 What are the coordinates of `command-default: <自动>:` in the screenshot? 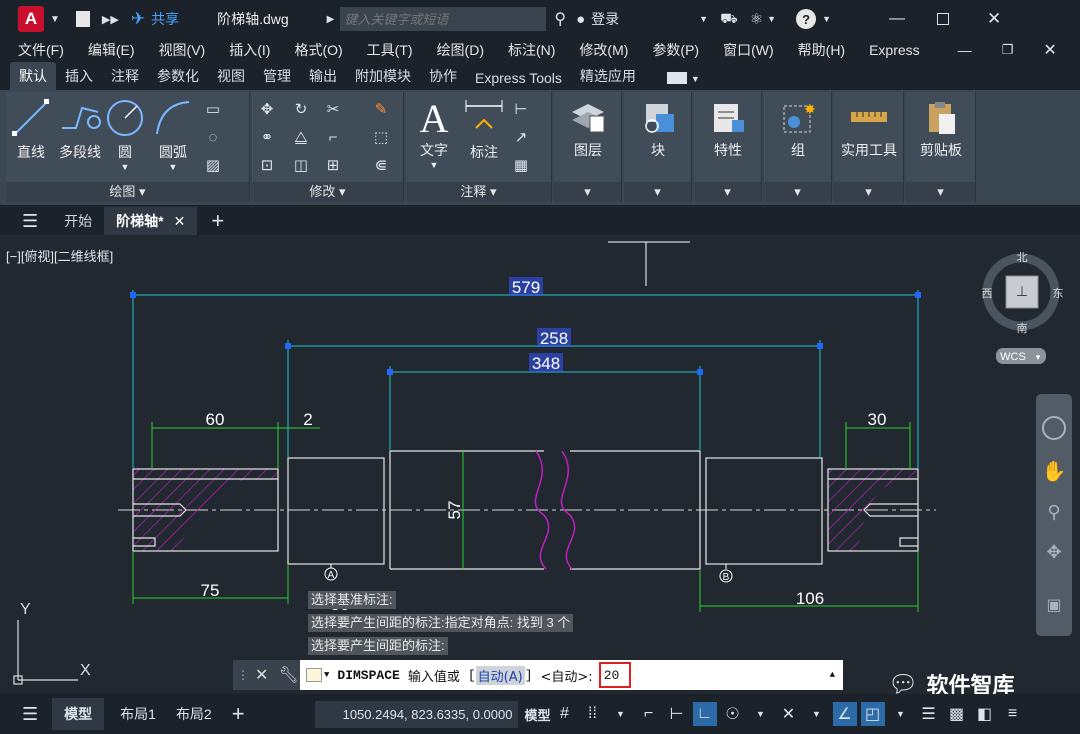 It's located at (566, 677).